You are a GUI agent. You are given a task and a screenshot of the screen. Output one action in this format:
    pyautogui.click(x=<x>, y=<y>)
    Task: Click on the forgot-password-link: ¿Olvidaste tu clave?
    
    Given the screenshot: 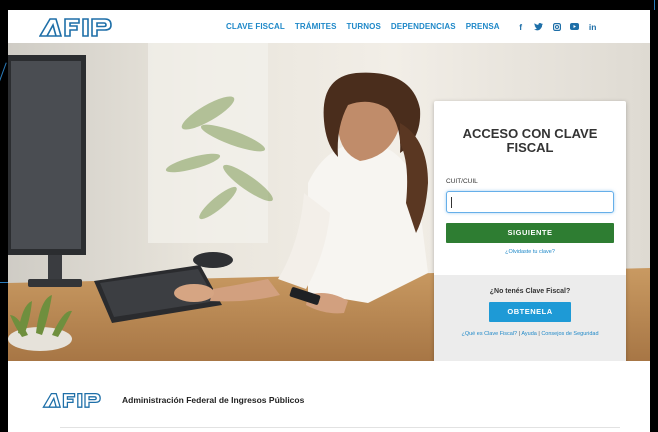 What is the action you would take?
    pyautogui.click(x=530, y=252)
    